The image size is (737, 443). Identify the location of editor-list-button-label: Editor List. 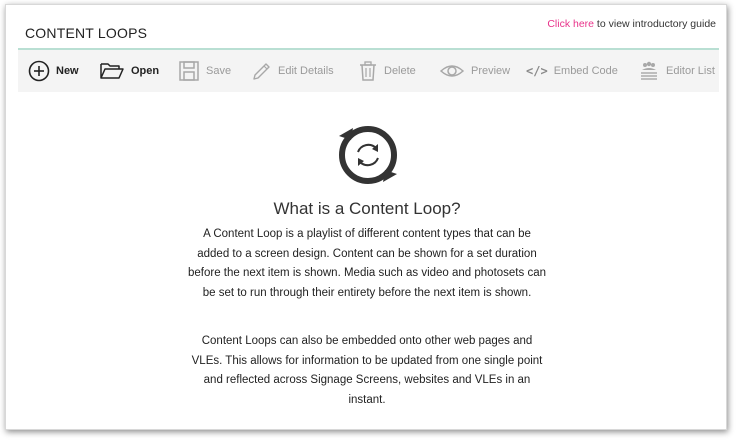
(690, 71).